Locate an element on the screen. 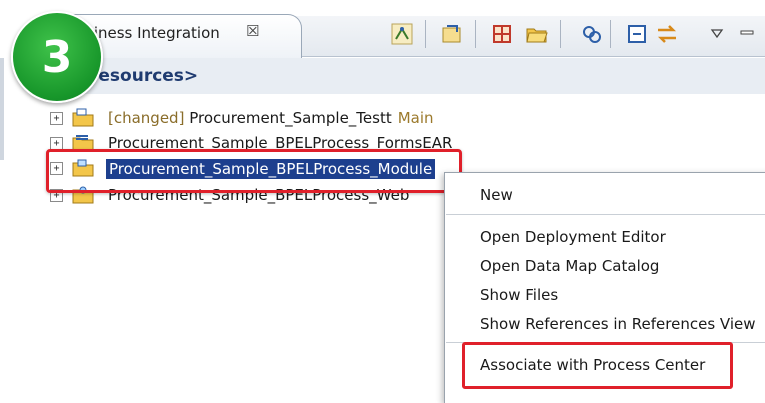  menu-item-open-data-map-catalog: Open Data Map Catalog is located at coordinates (569, 266).